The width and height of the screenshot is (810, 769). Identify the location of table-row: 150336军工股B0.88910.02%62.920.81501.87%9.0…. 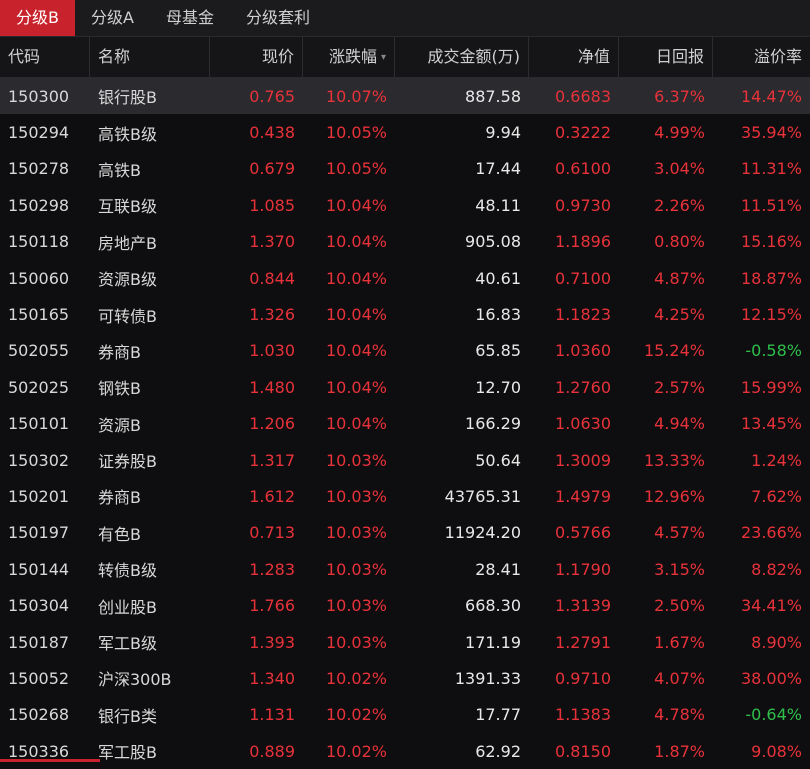
(405, 751).